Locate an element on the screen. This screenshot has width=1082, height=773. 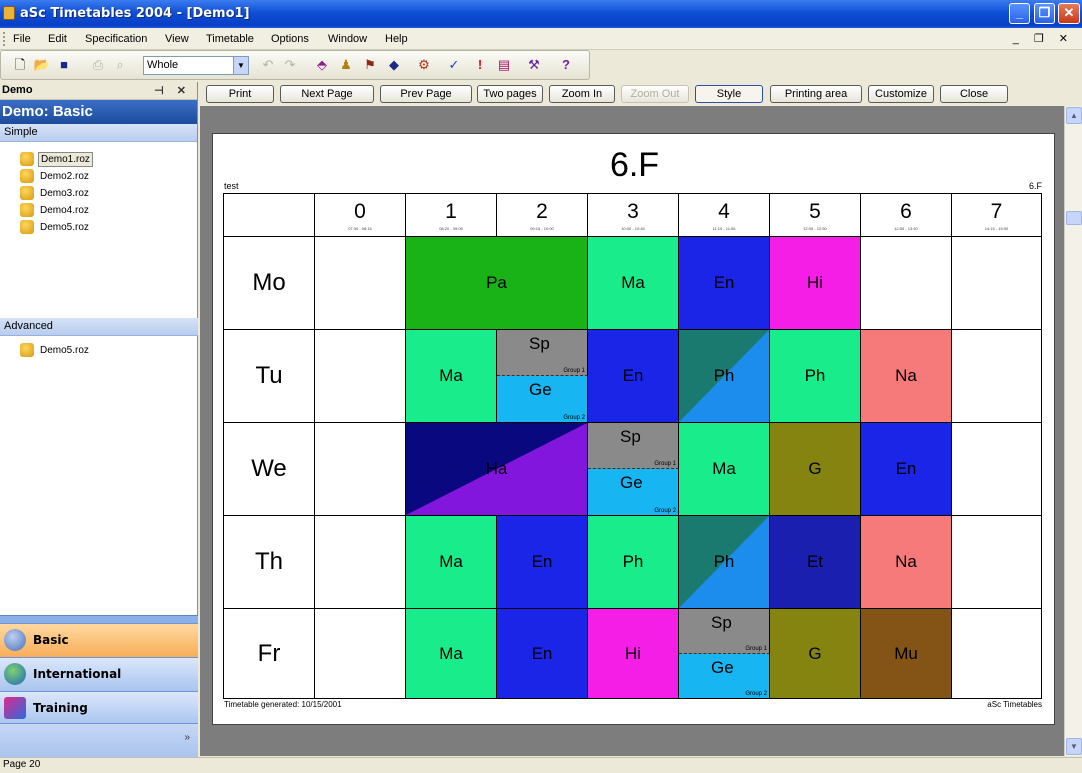
lesson-card: Pa is located at coordinates (497, 283).